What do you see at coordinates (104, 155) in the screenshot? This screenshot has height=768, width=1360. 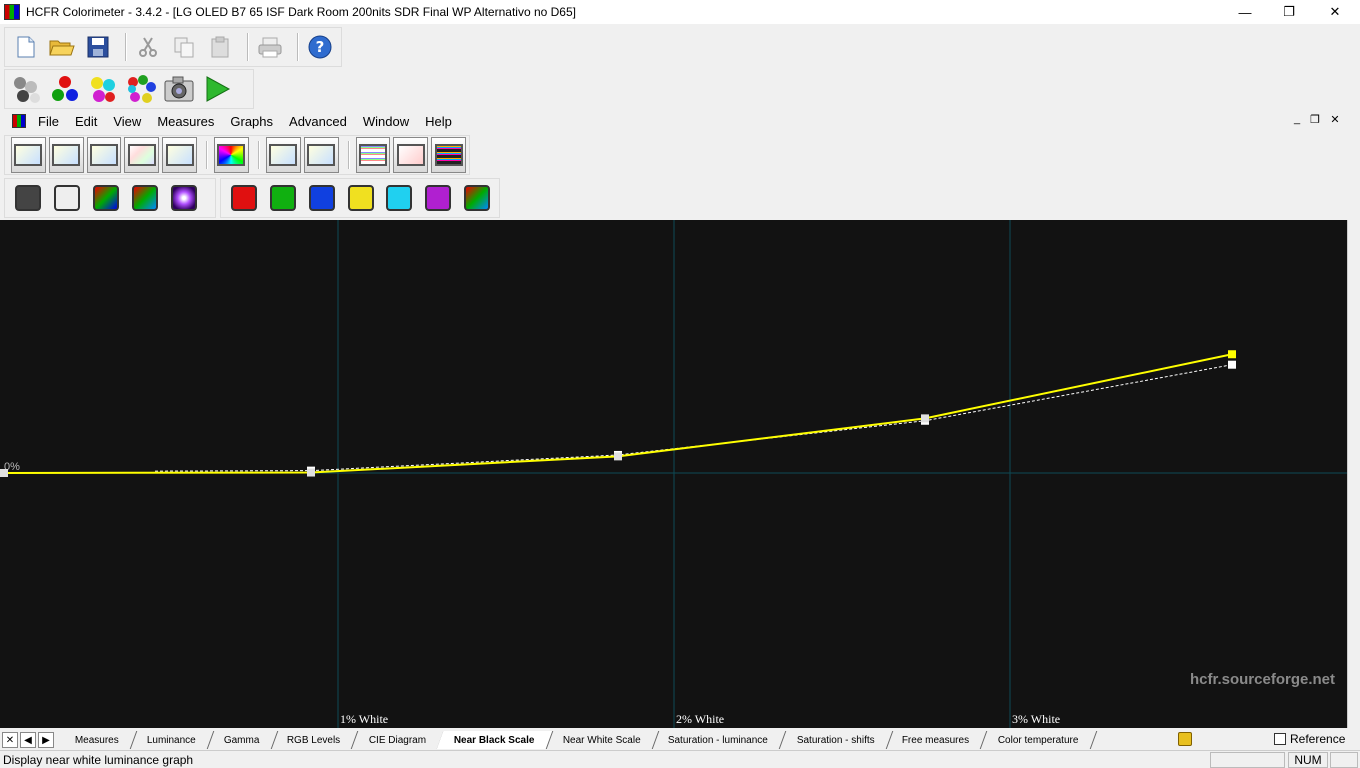 I see `gamma-graph-icon` at bounding box center [104, 155].